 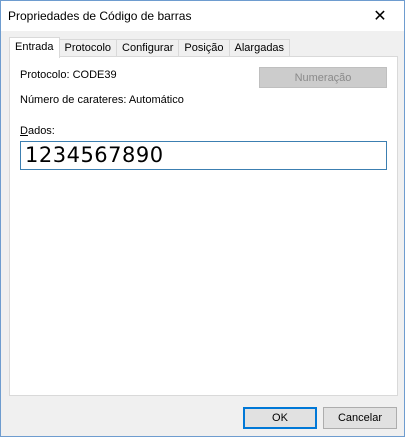 What do you see at coordinates (68, 75) in the screenshot?
I see `protocol-label: Protocolo: CODE39` at bounding box center [68, 75].